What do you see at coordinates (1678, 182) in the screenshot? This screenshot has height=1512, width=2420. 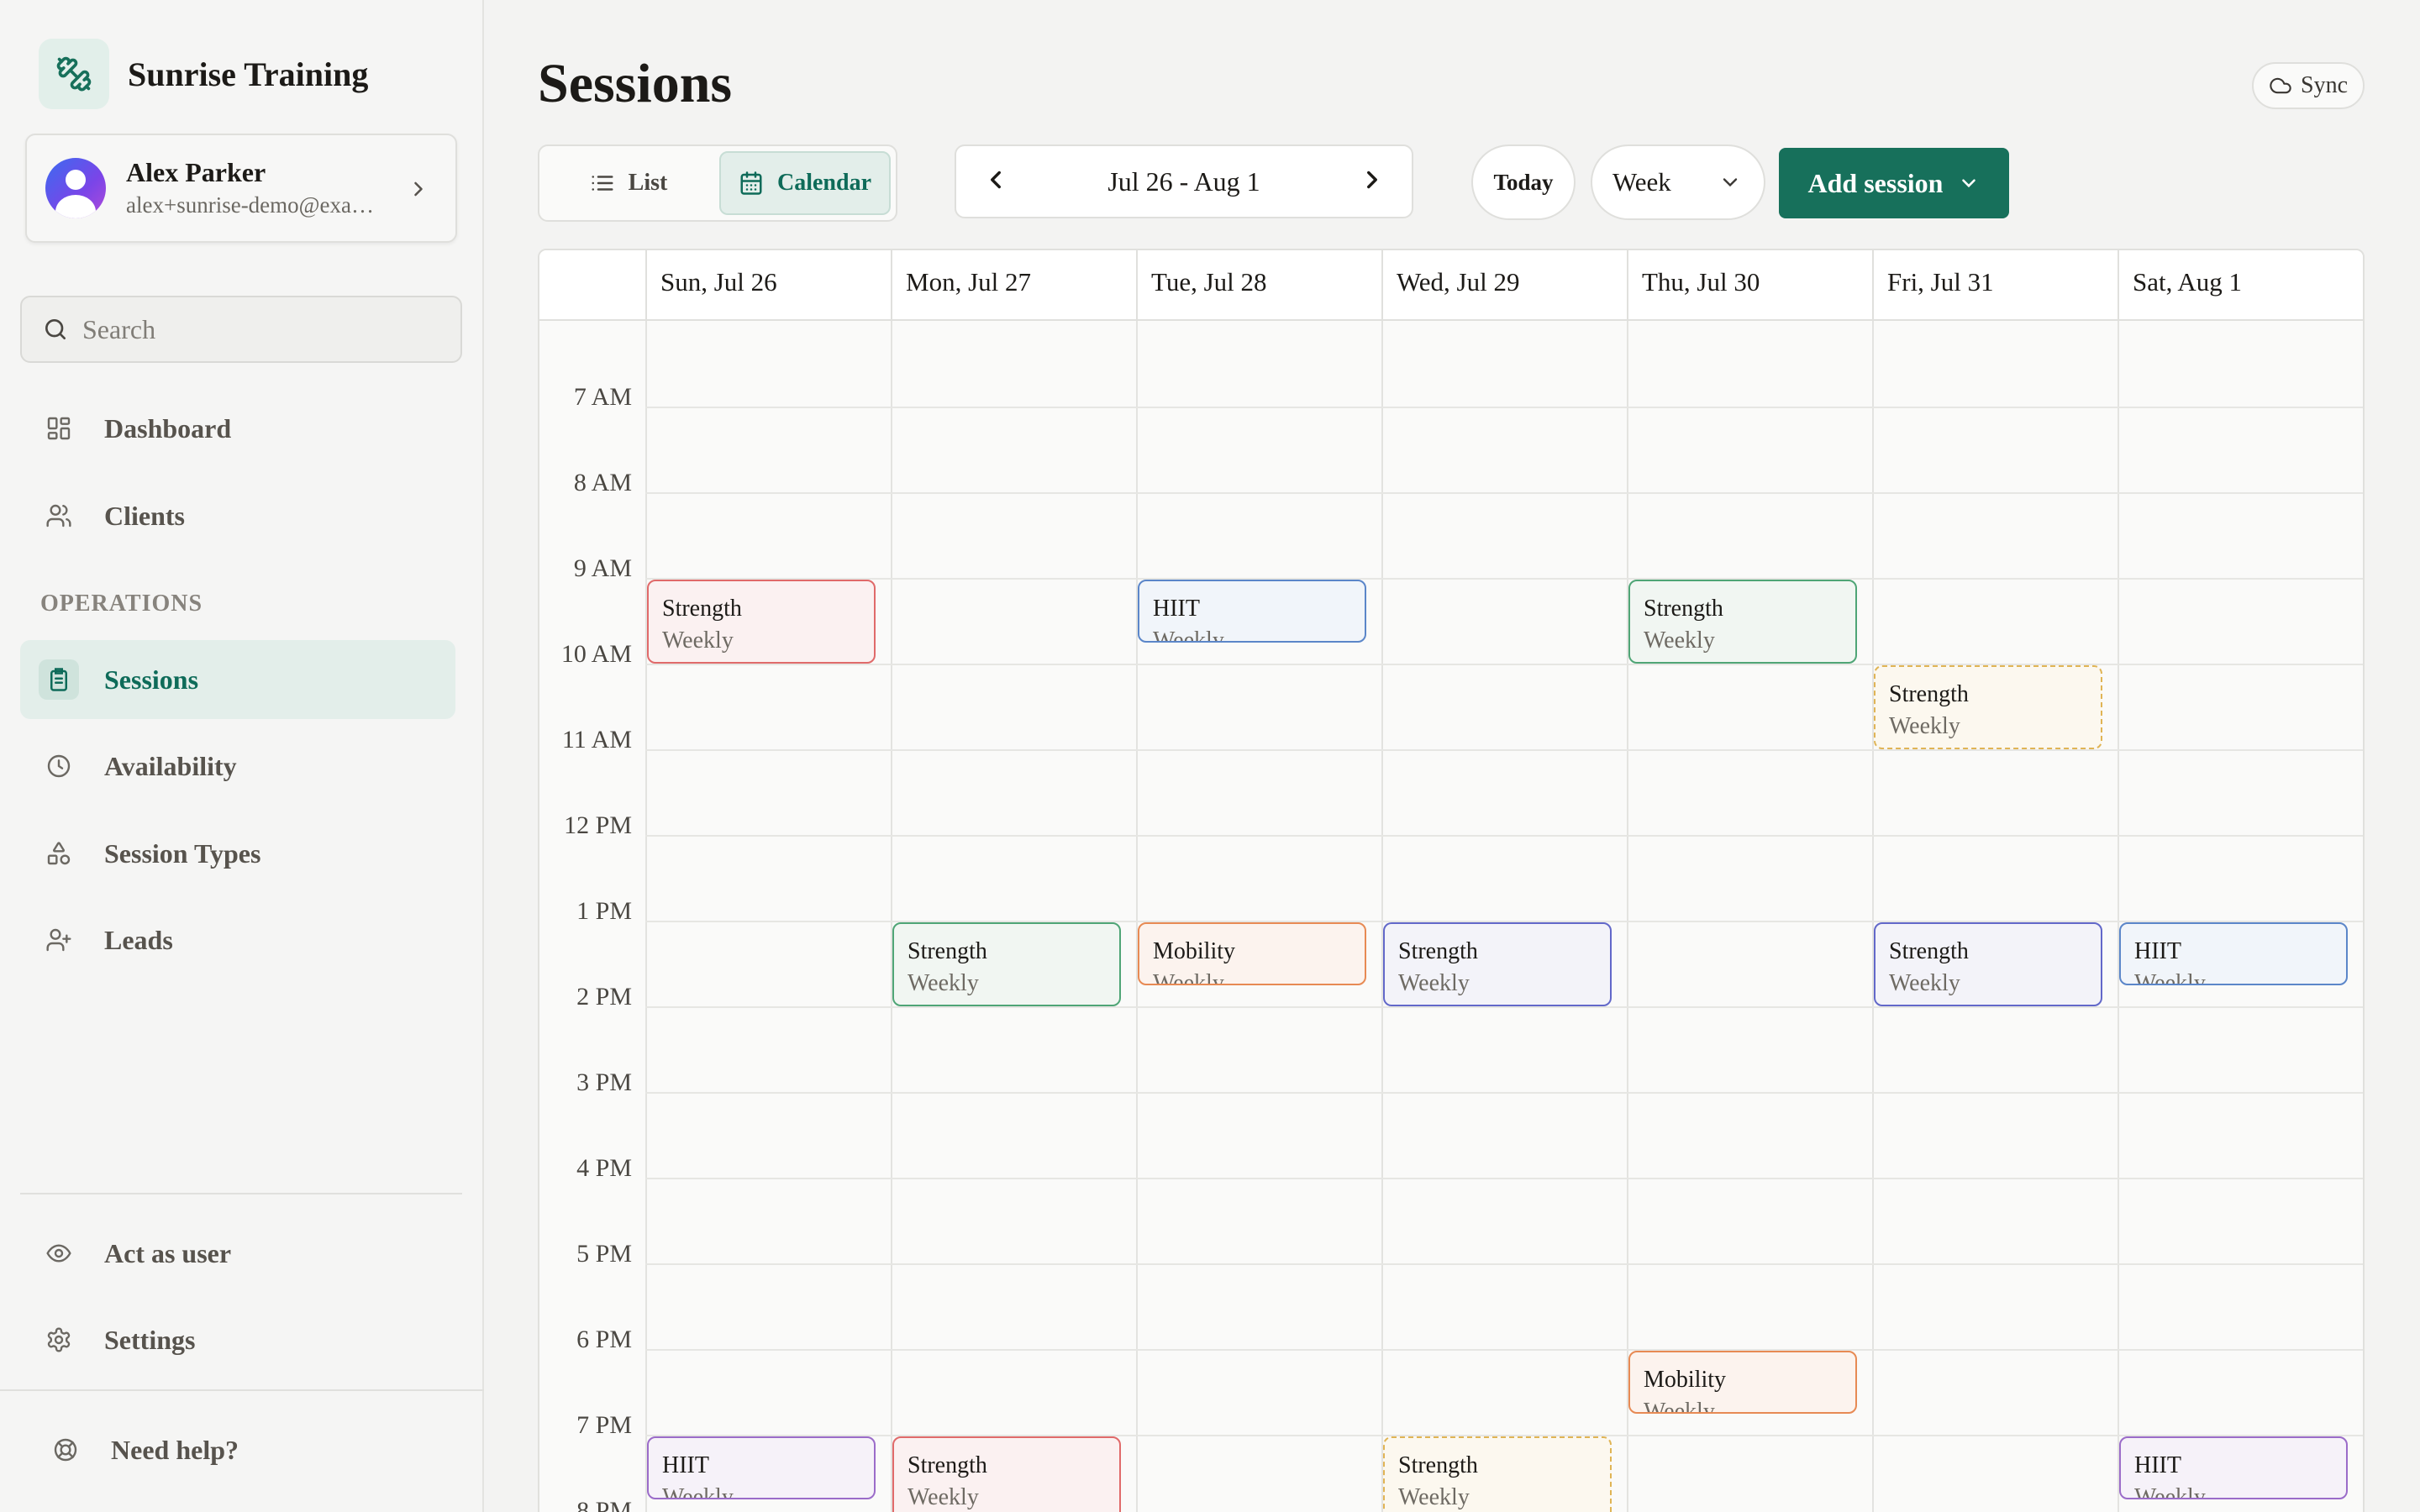 I see `period-select: Week` at bounding box center [1678, 182].